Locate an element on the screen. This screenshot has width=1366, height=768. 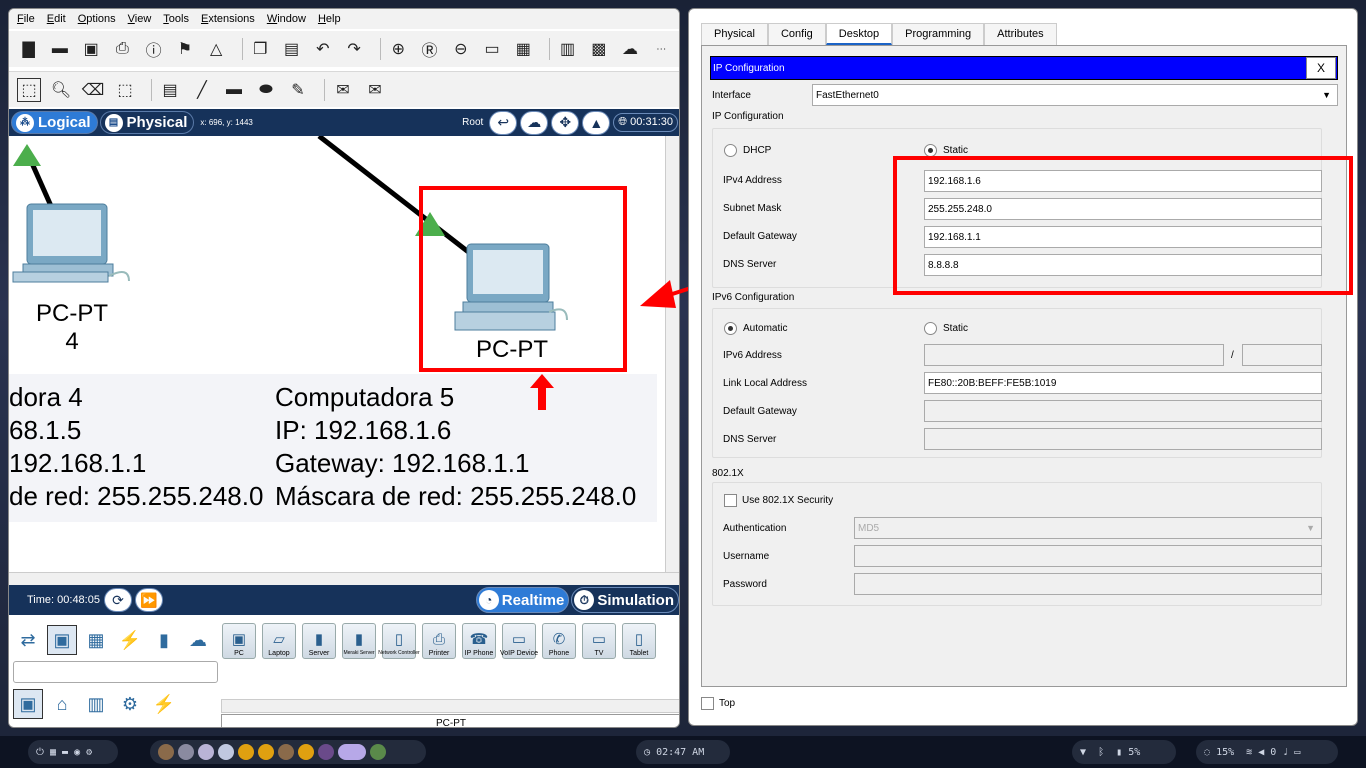
zoom-in-icon: ⊕ is located at coordinates (398, 49).